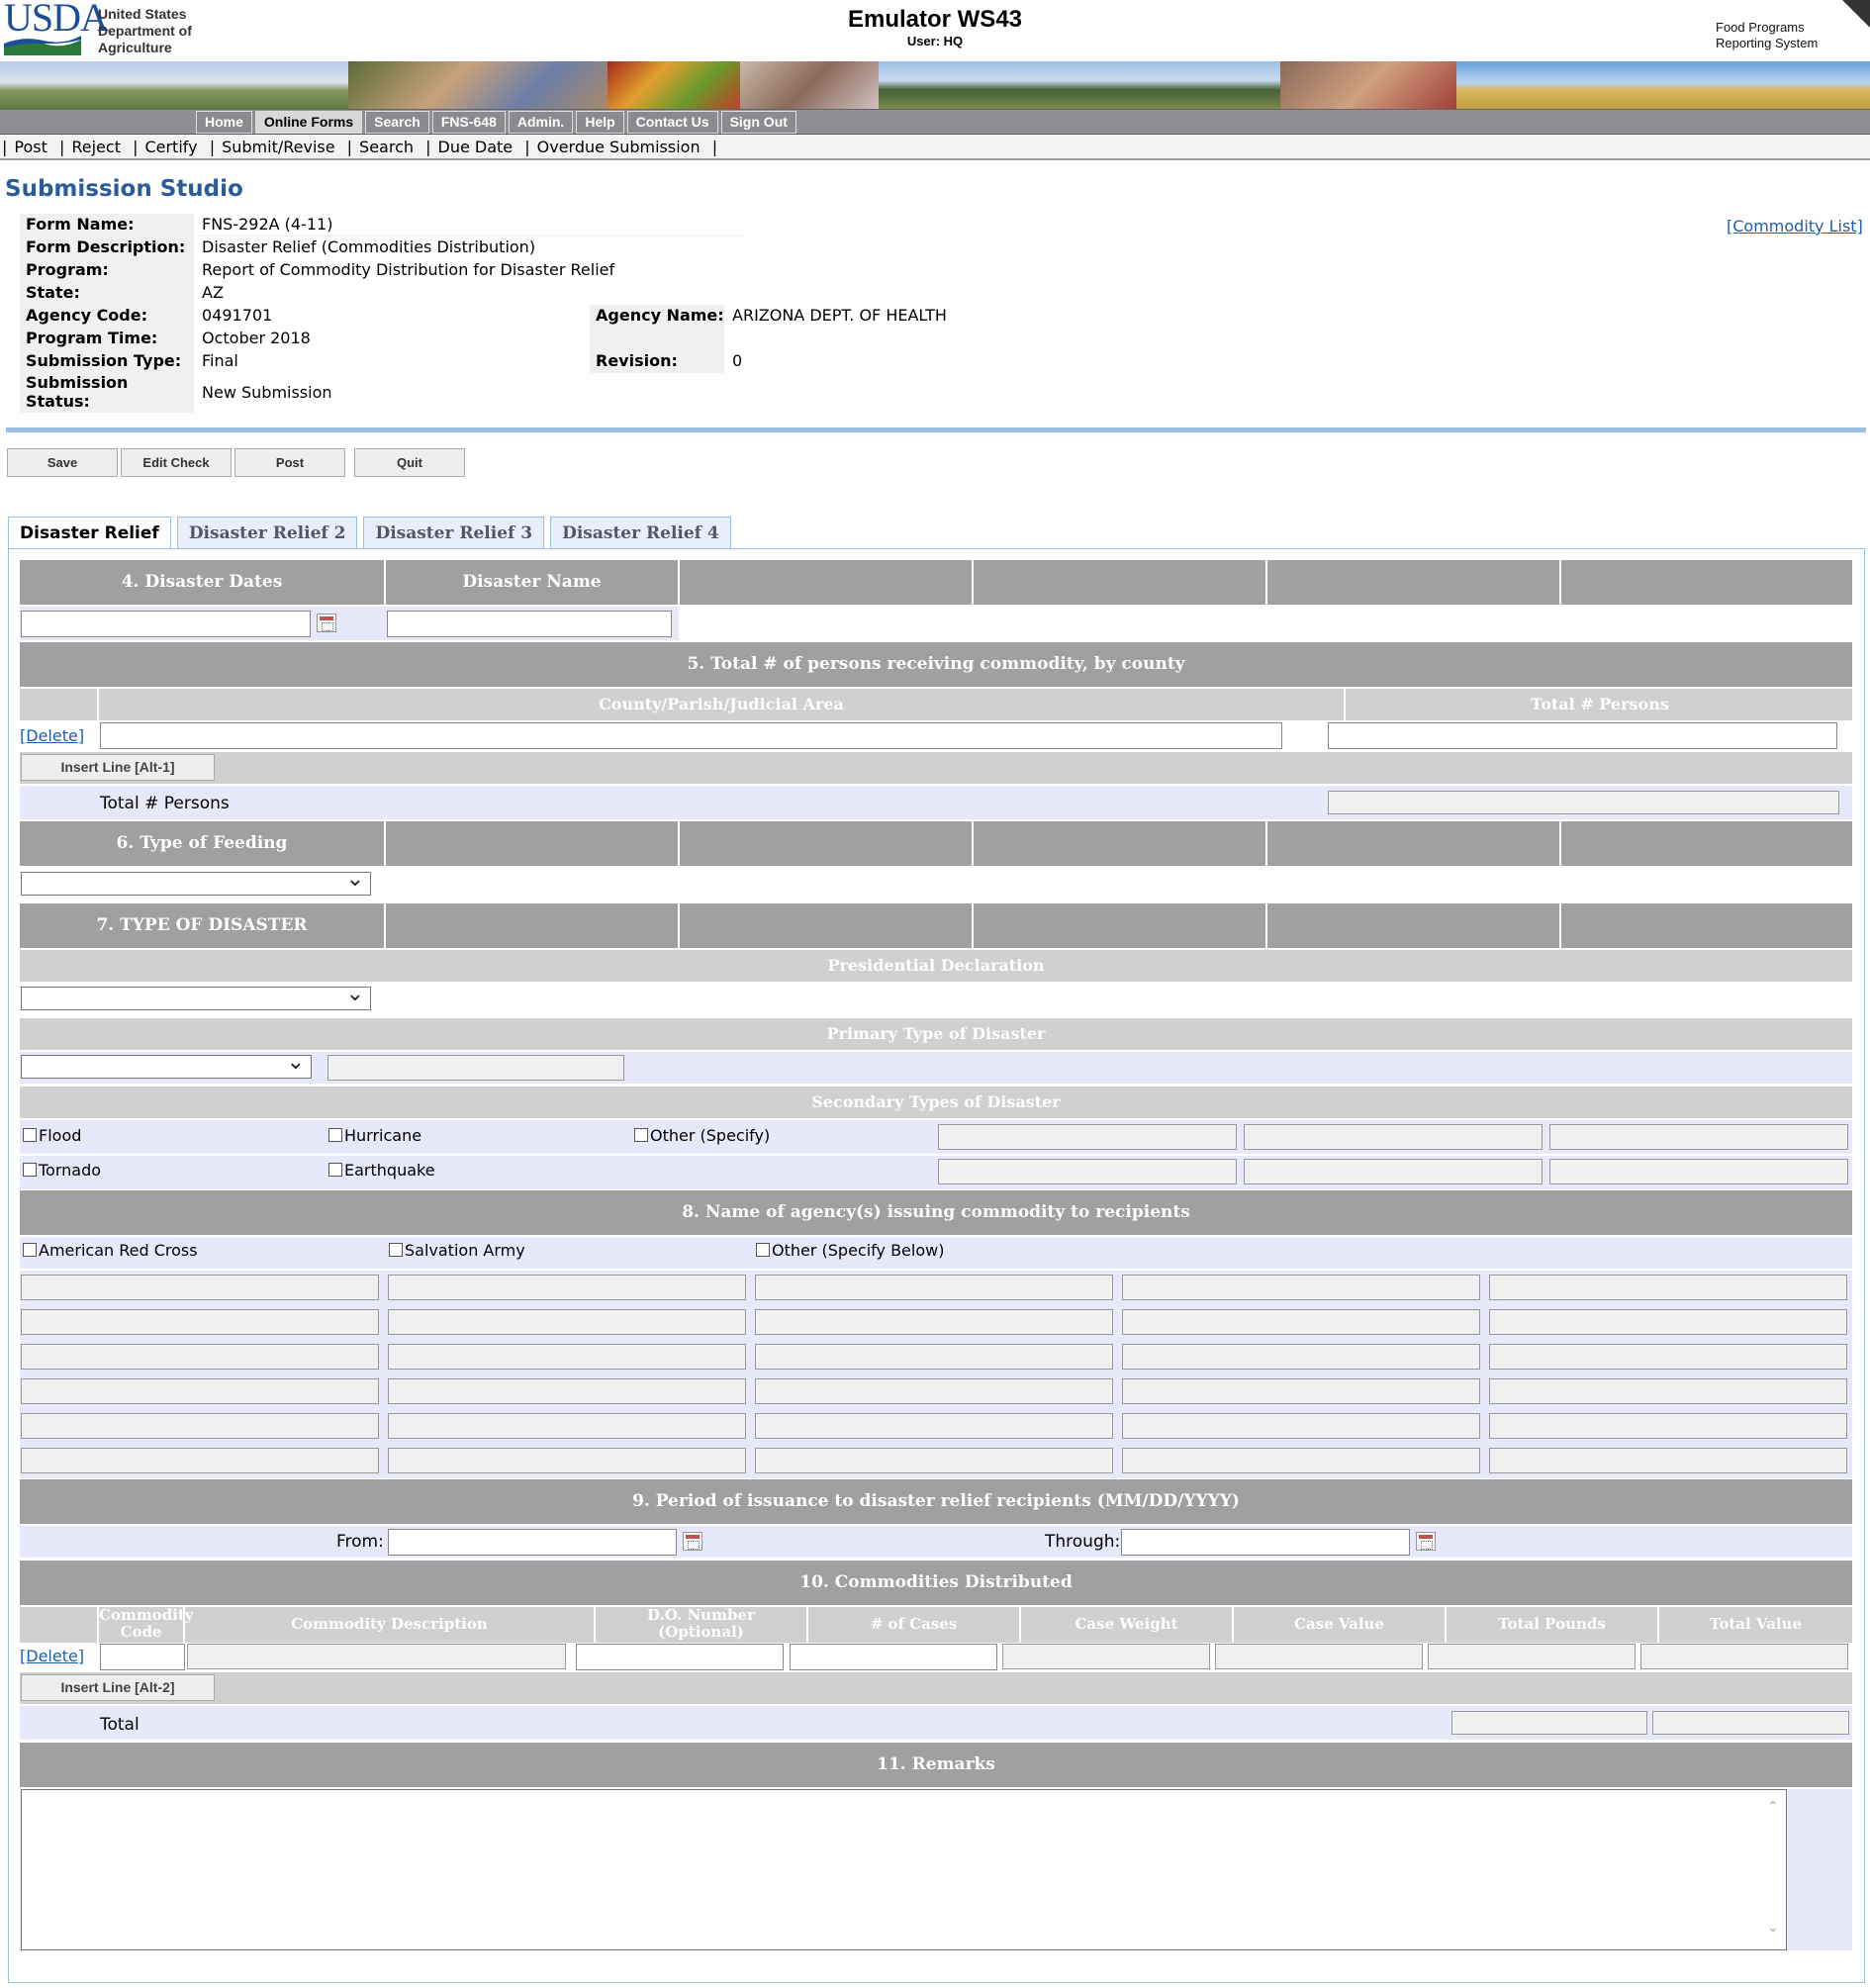  Describe the element at coordinates (52, 736) in the screenshot. I see `delete-county-link: [Delete]` at that location.